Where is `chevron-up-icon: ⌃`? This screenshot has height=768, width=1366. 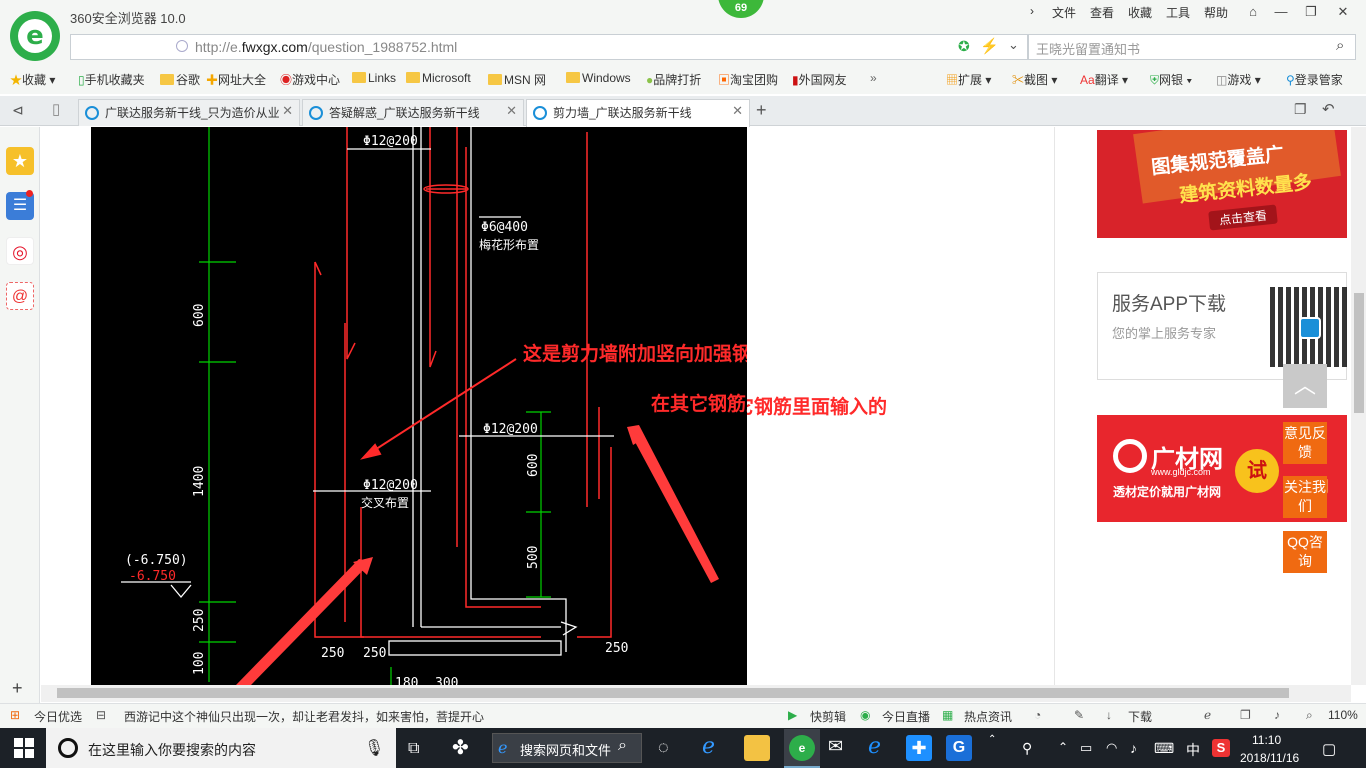
chevron-up-icon: ⌃ is located at coordinates (992, 739).